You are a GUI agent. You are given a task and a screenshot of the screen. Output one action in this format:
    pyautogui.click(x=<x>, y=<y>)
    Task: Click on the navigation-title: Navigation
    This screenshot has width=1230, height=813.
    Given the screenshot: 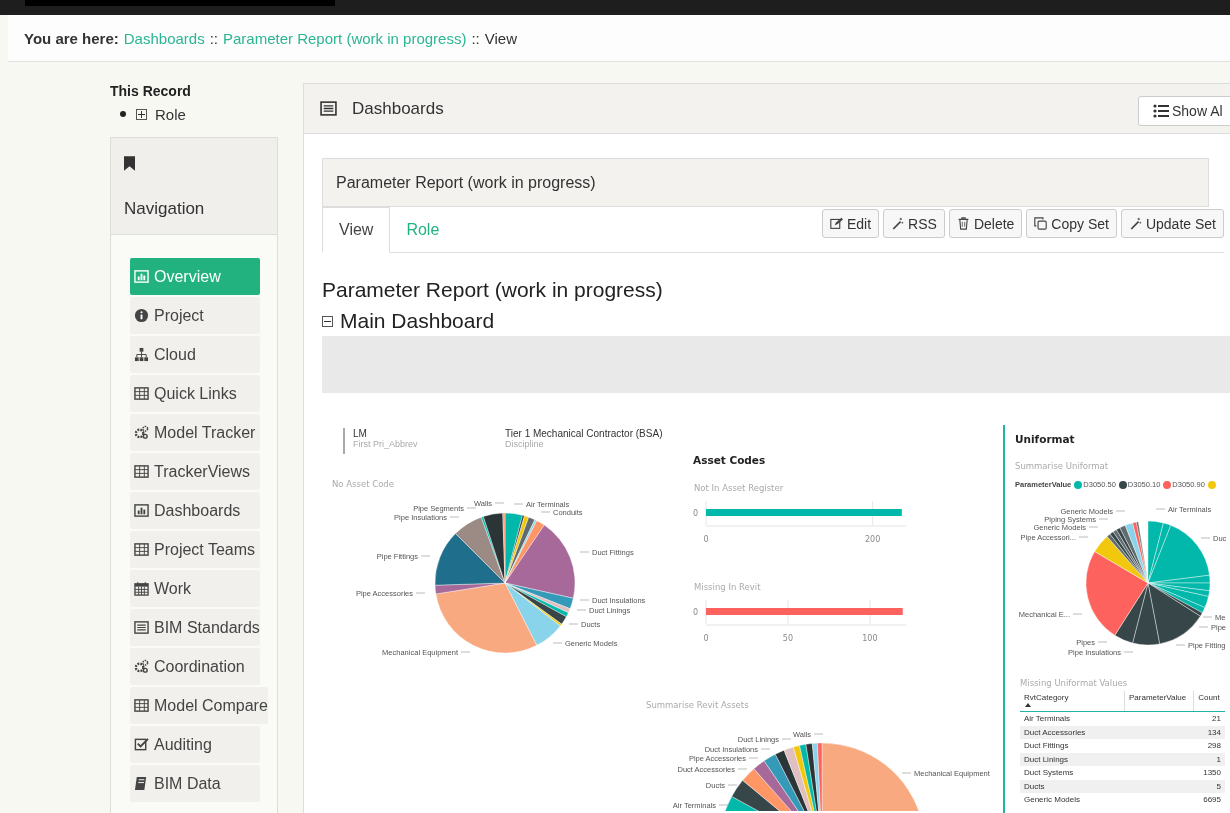 What is the action you would take?
    pyautogui.click(x=164, y=209)
    